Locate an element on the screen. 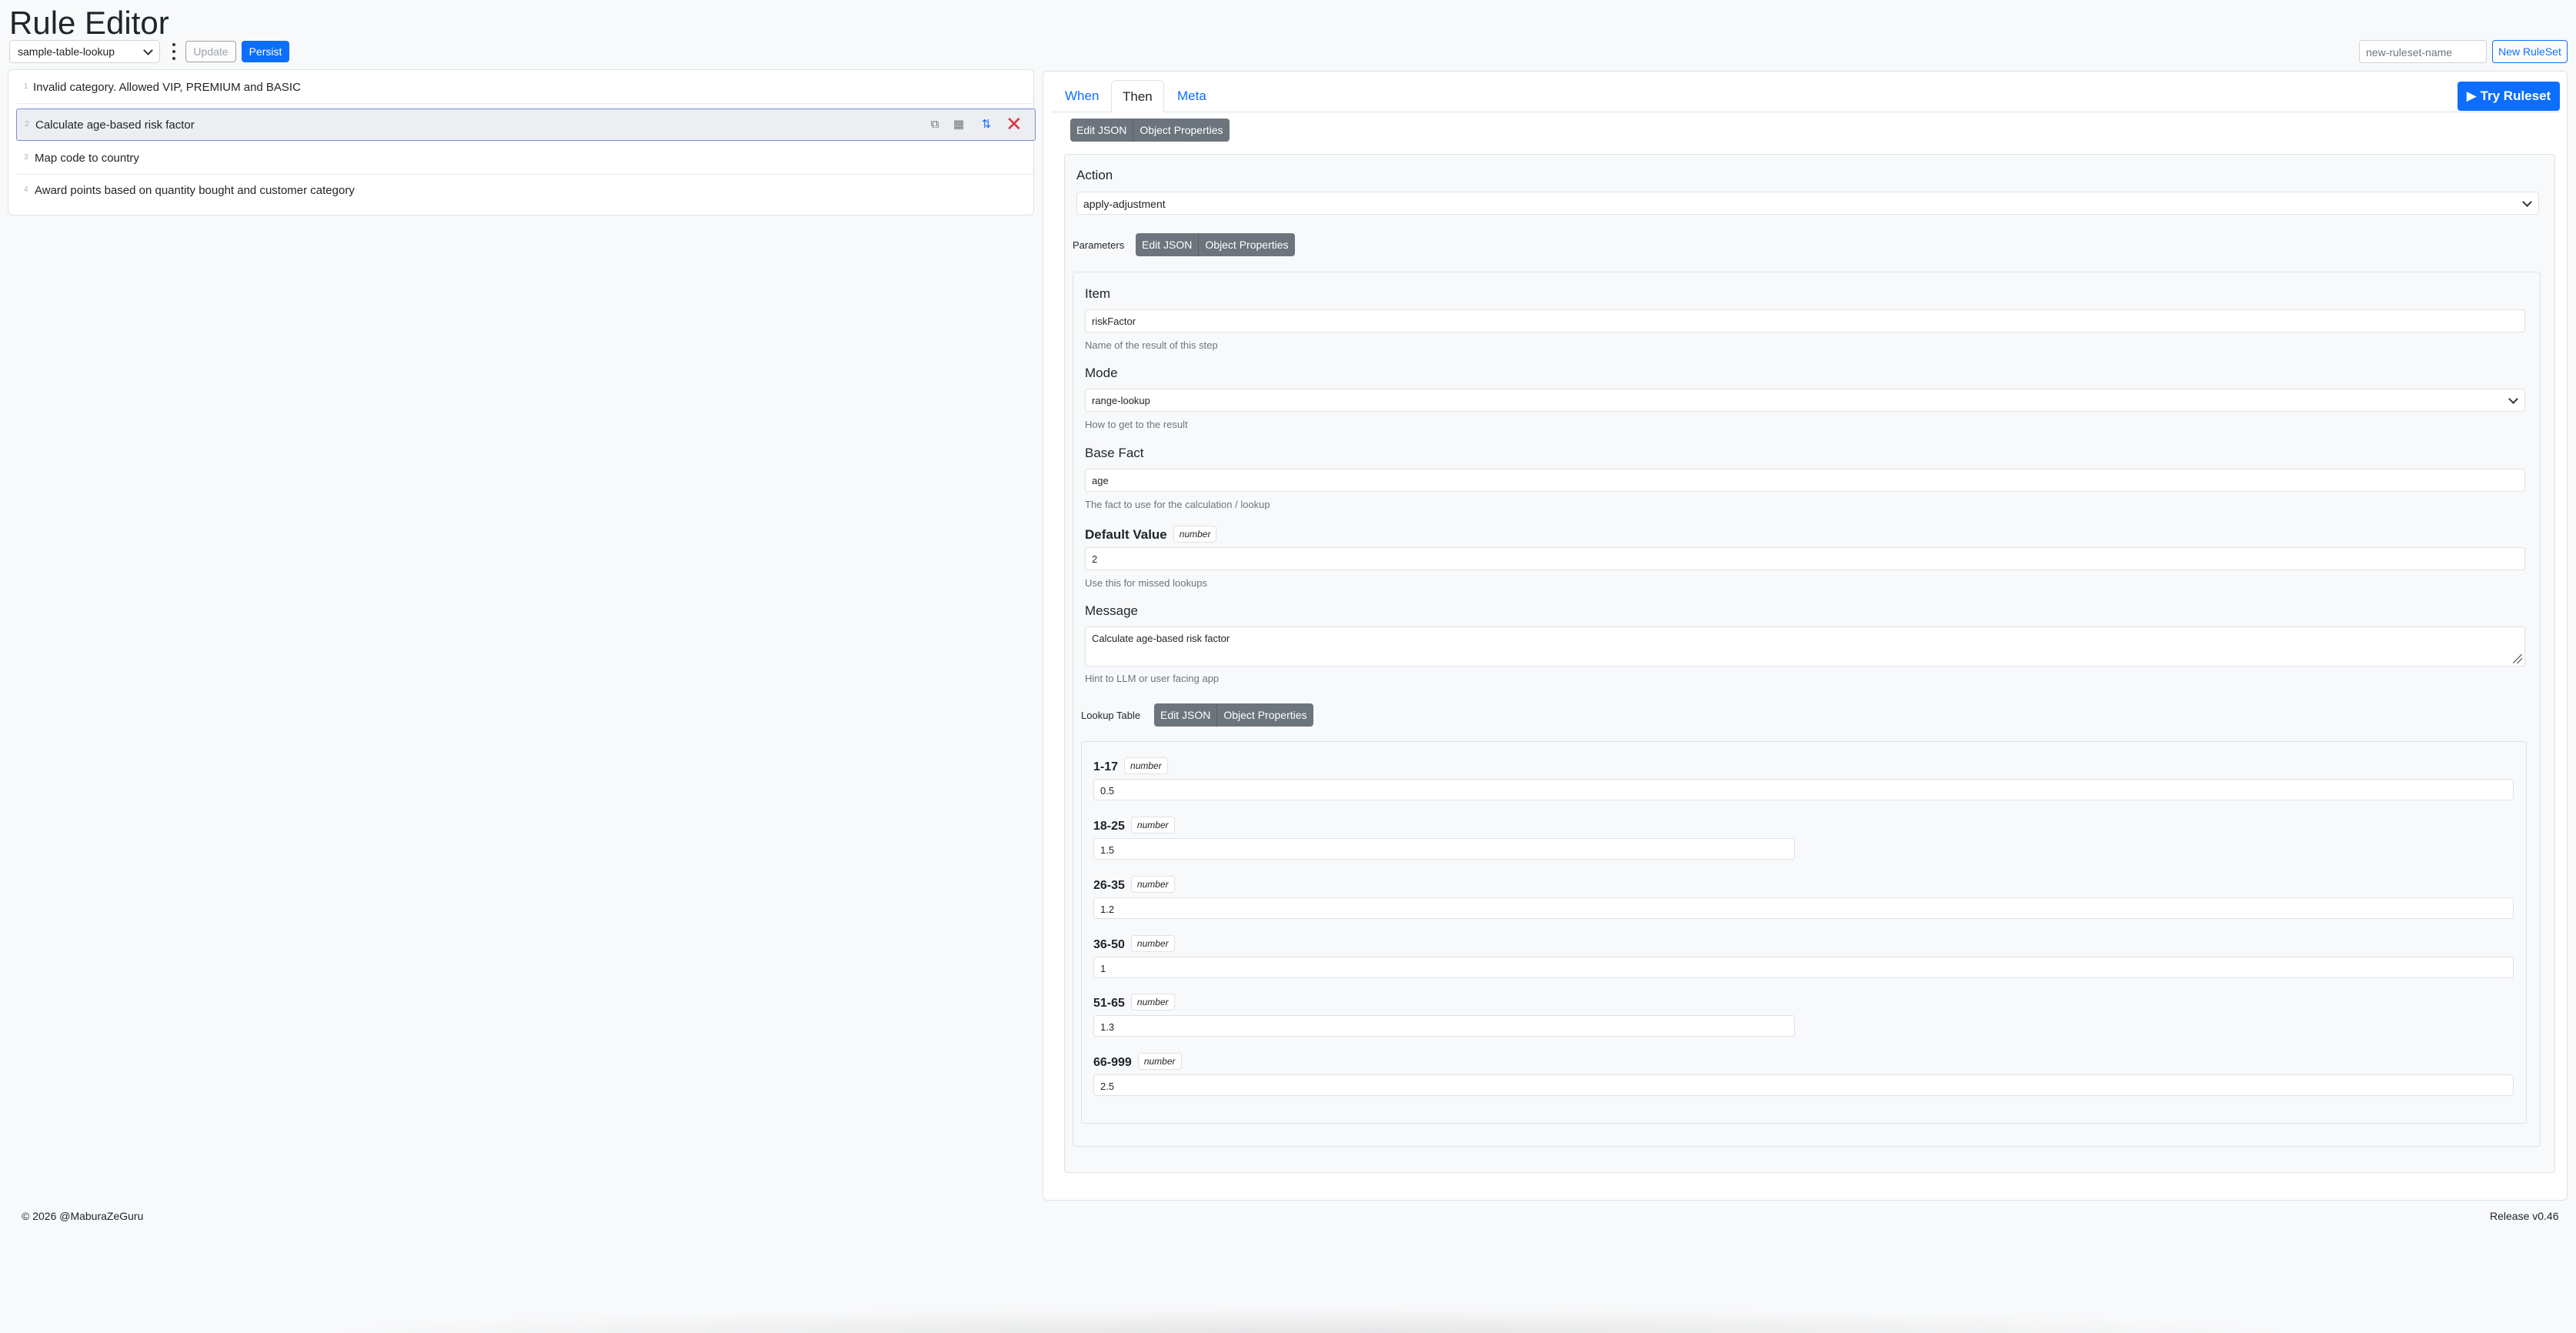  move-icon: ⇅ is located at coordinates (987, 124).